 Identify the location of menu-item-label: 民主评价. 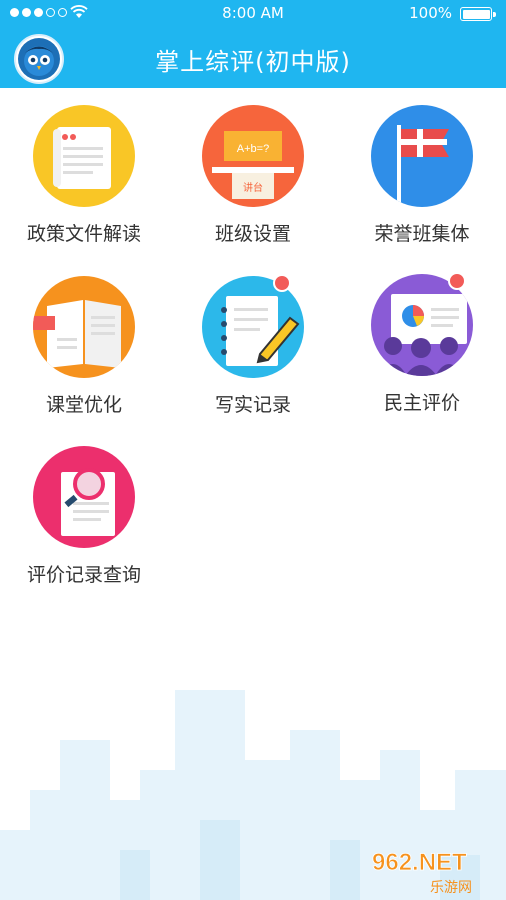
(421, 403).